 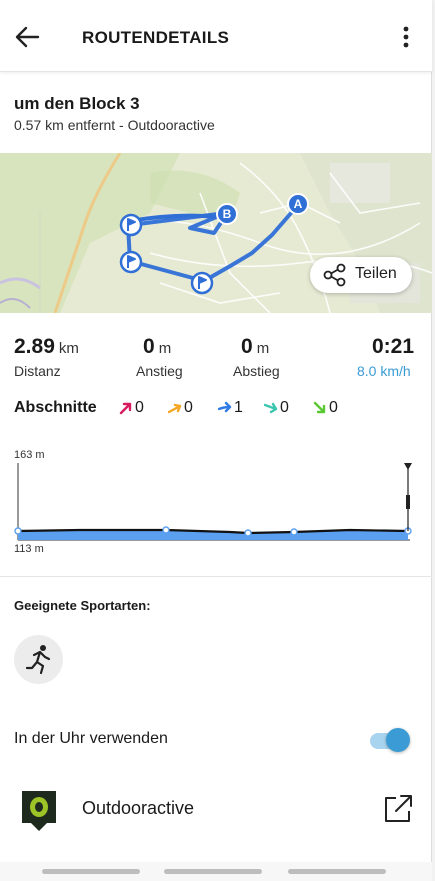 What do you see at coordinates (247, 346) in the screenshot?
I see `descent-number: 0` at bounding box center [247, 346].